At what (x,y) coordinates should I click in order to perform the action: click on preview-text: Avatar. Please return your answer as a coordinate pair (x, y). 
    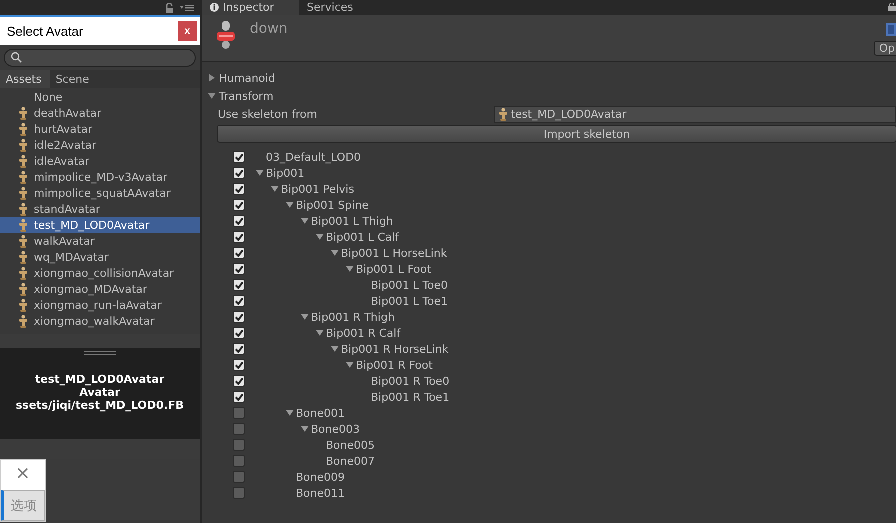
    Looking at the image, I should click on (100, 392).